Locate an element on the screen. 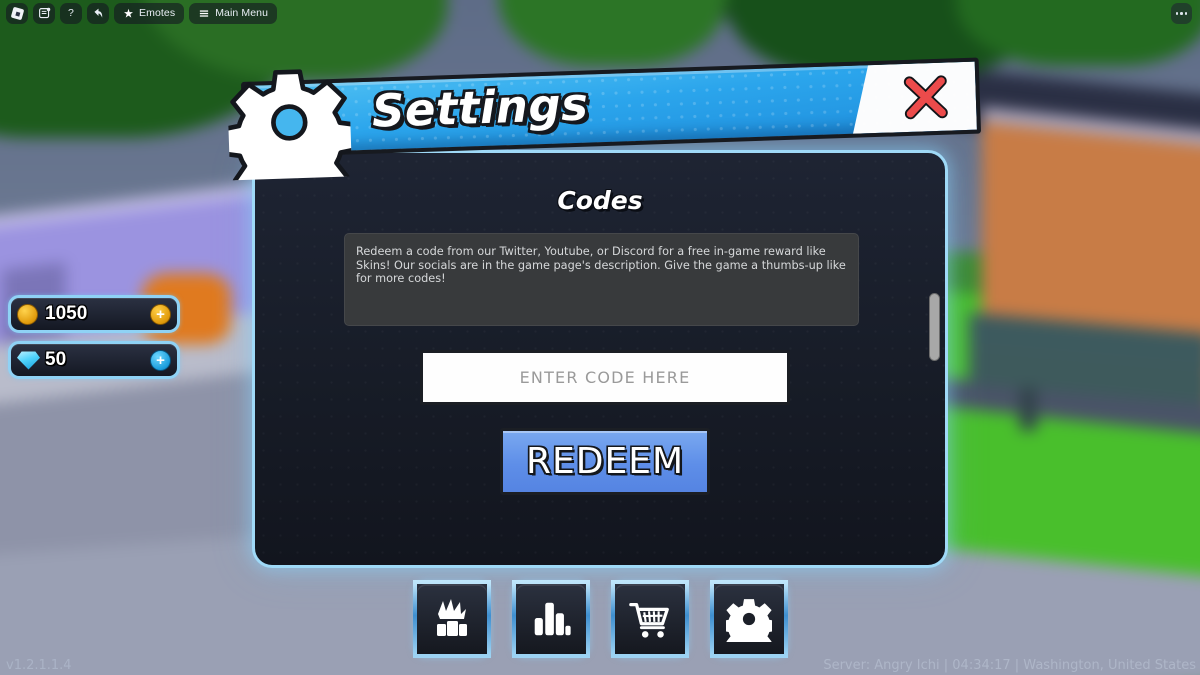  close-x-icon is located at coordinates (926, 97).